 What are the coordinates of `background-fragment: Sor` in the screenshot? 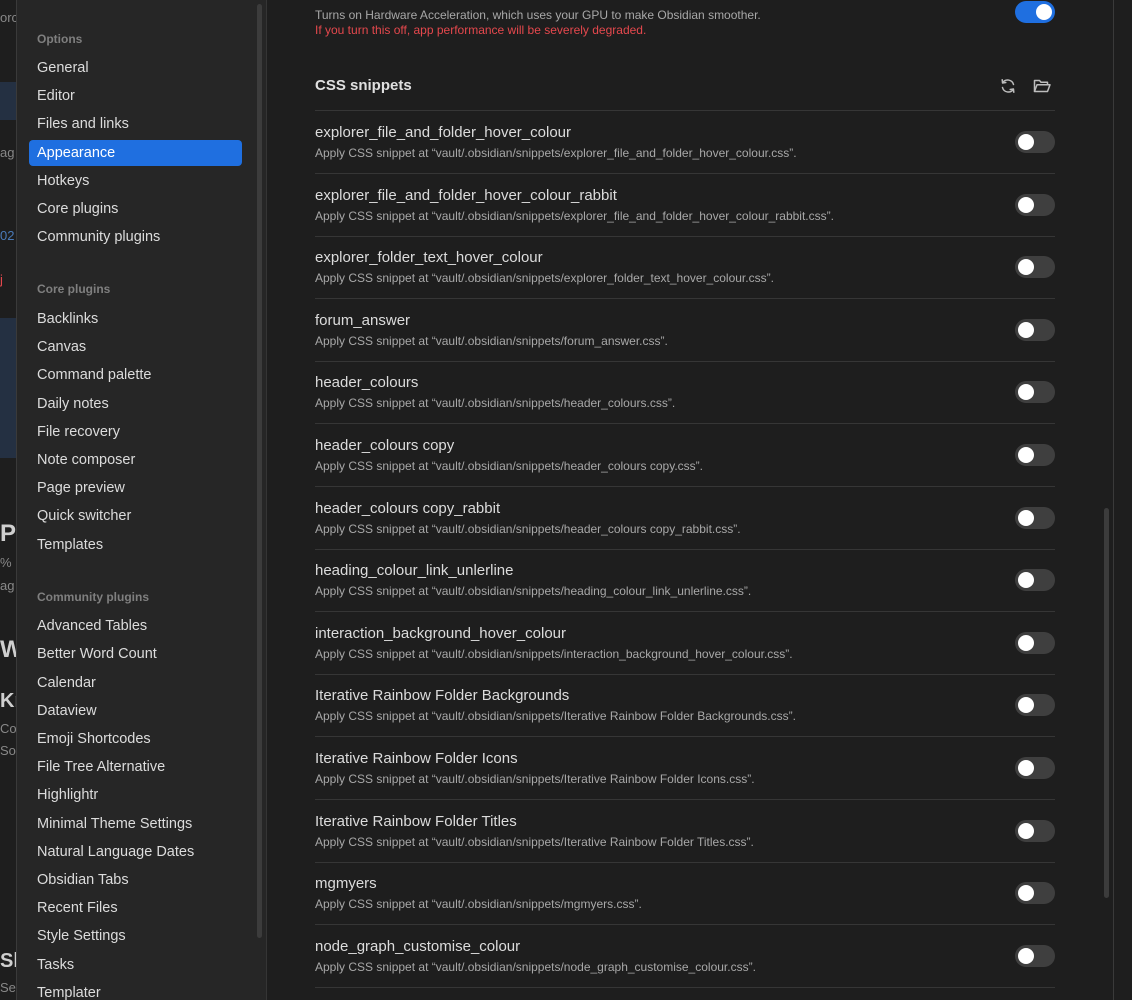 It's located at (8, 750).